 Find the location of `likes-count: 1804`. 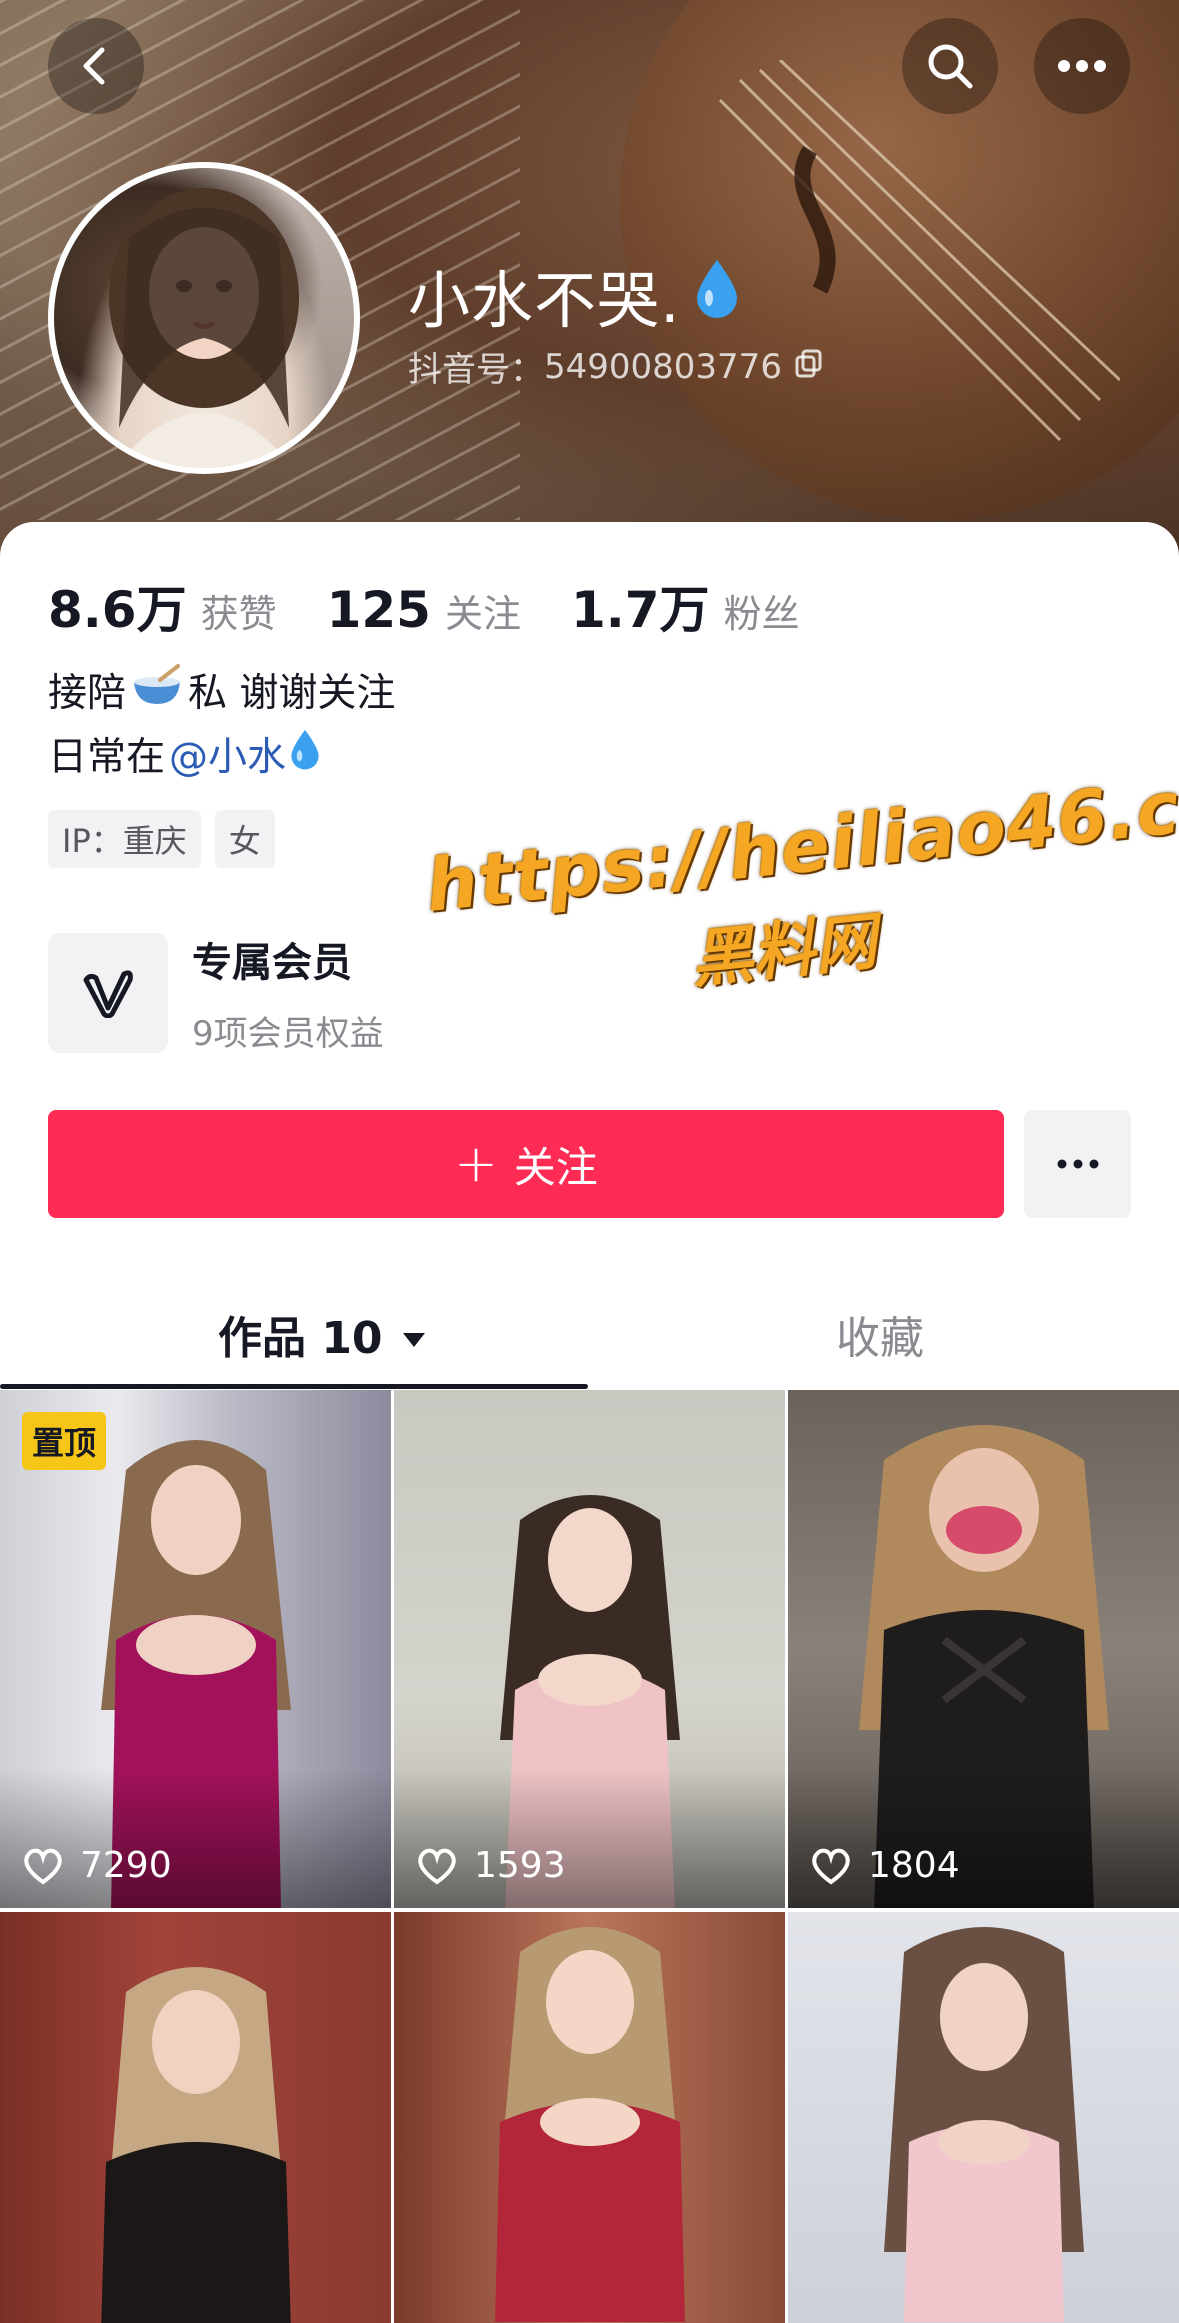

likes-count: 1804 is located at coordinates (914, 1865).